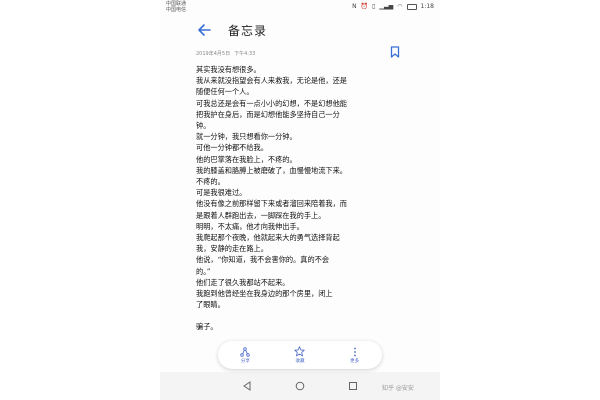 The width and height of the screenshot is (600, 400). Describe the element at coordinates (176, 10) in the screenshot. I see `carrier-line-2: 中国电信` at that location.